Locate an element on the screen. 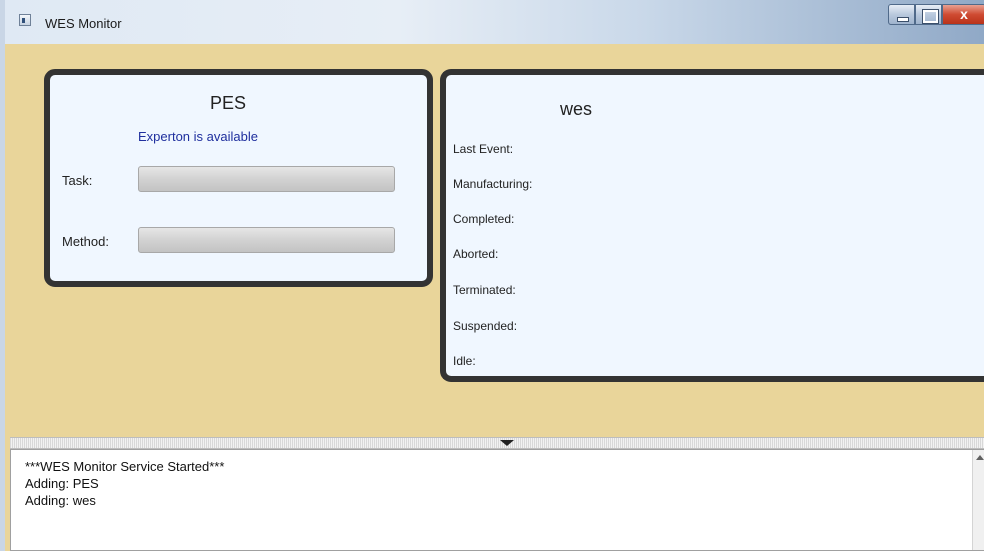  pes-panel-title: PES is located at coordinates (228, 103).